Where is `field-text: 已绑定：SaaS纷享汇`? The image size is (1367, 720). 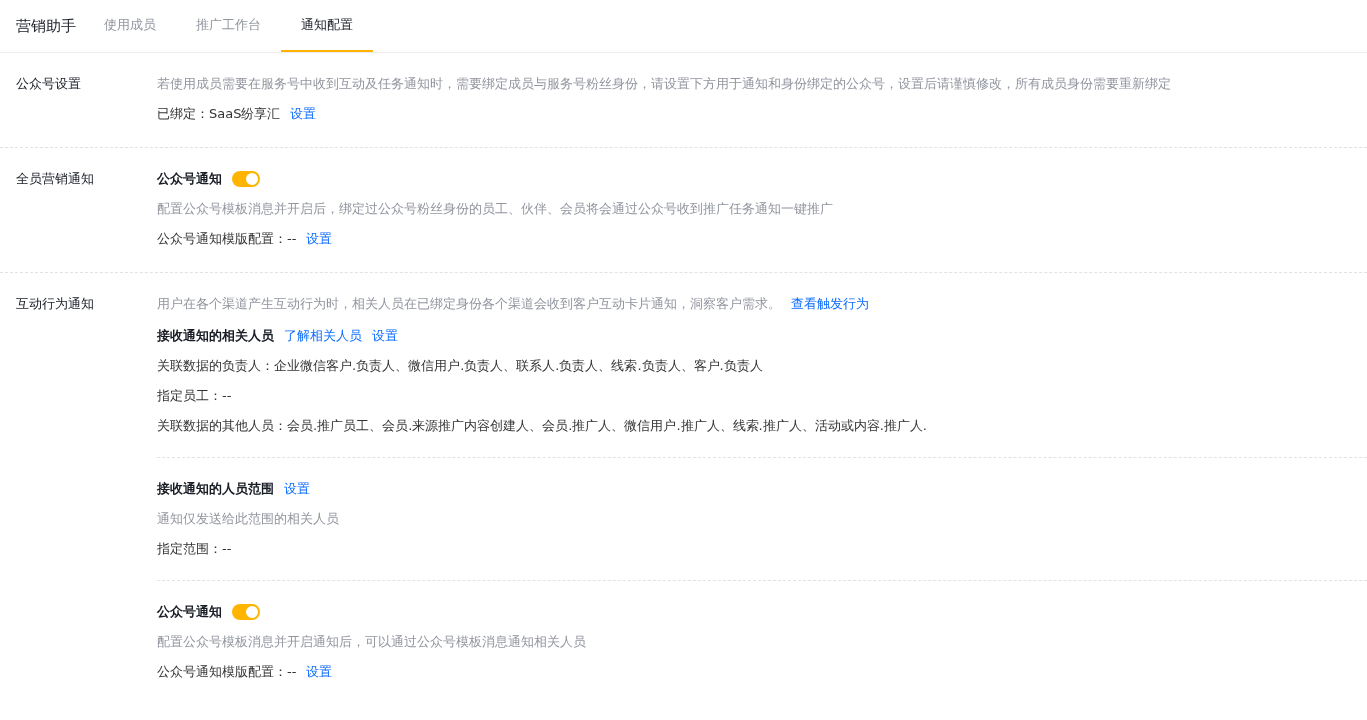 field-text: 已绑定：SaaS纷享汇 is located at coordinates (219, 114).